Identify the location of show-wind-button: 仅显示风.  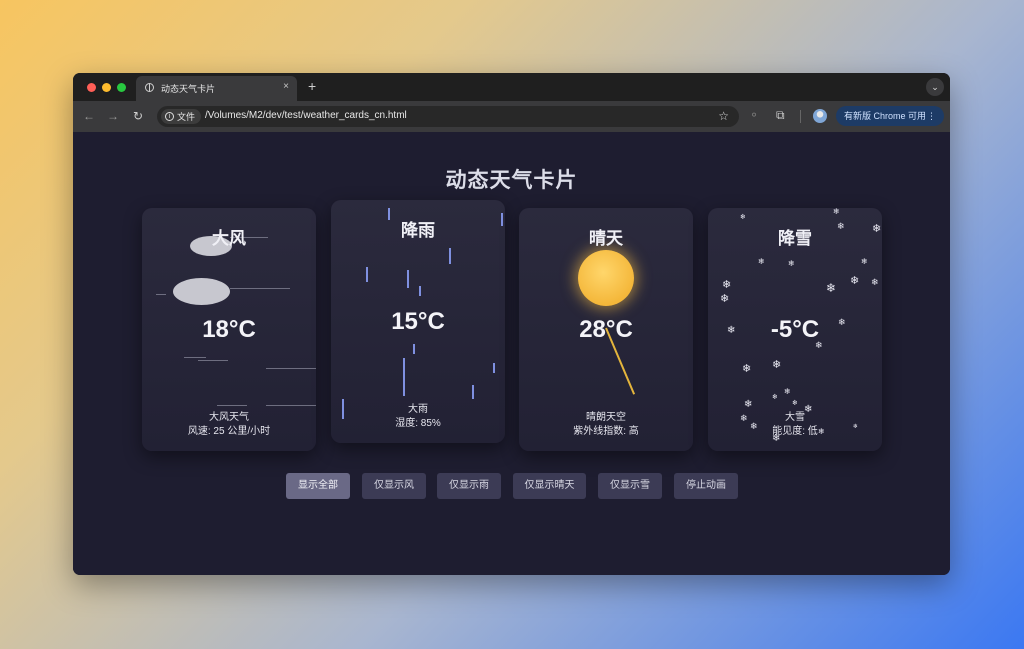
(394, 486).